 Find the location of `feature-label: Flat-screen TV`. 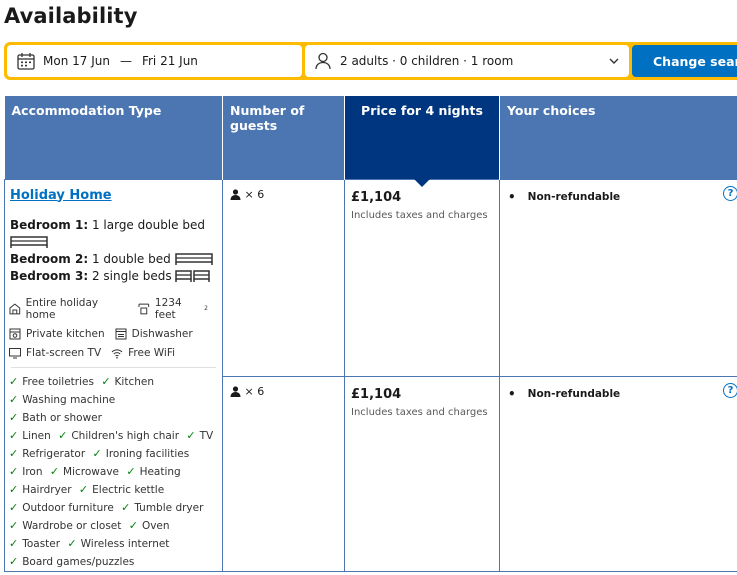

feature-label: Flat-screen TV is located at coordinates (64, 352).